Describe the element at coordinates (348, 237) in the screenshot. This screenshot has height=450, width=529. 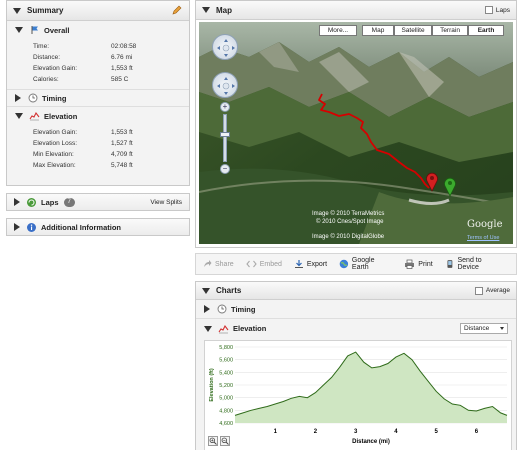
I see `attribution-line: Image © 2010 DigitalGlobe` at that location.